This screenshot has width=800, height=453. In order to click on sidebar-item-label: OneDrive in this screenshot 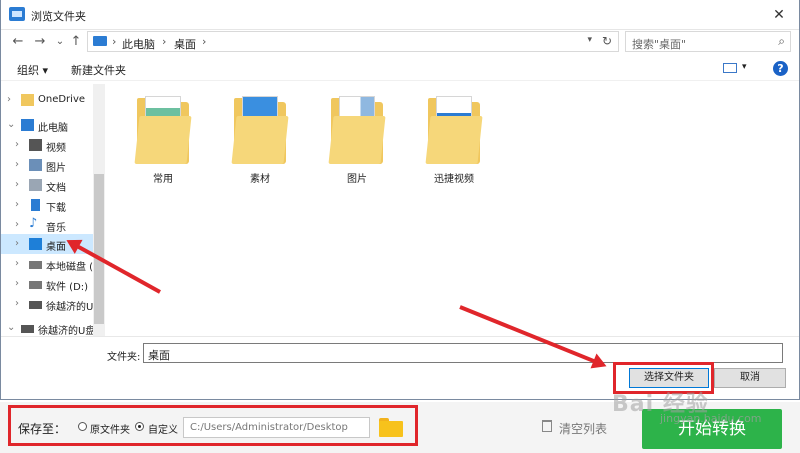, I will do `click(62, 99)`.